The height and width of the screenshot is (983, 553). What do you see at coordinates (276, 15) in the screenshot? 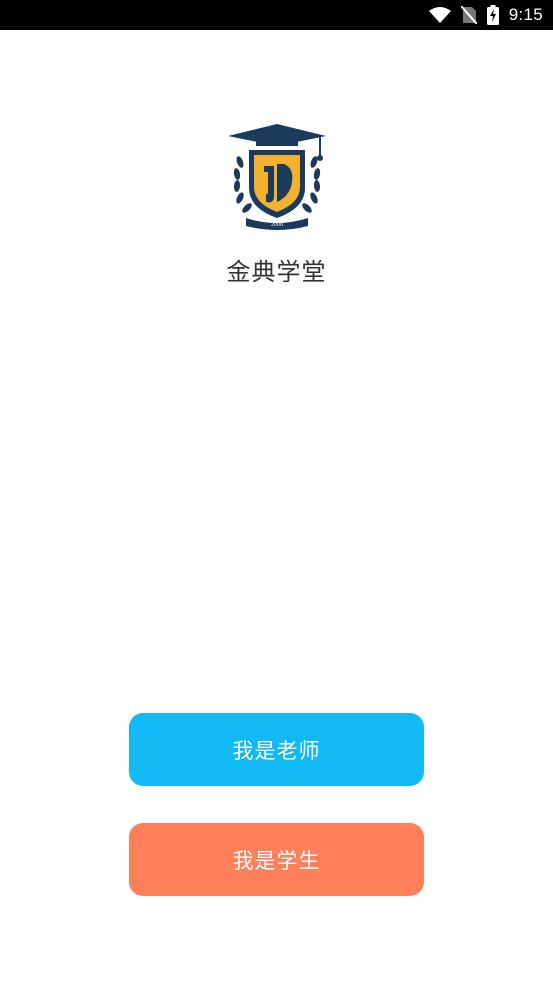
I see `status-bar: 9:15` at bounding box center [276, 15].